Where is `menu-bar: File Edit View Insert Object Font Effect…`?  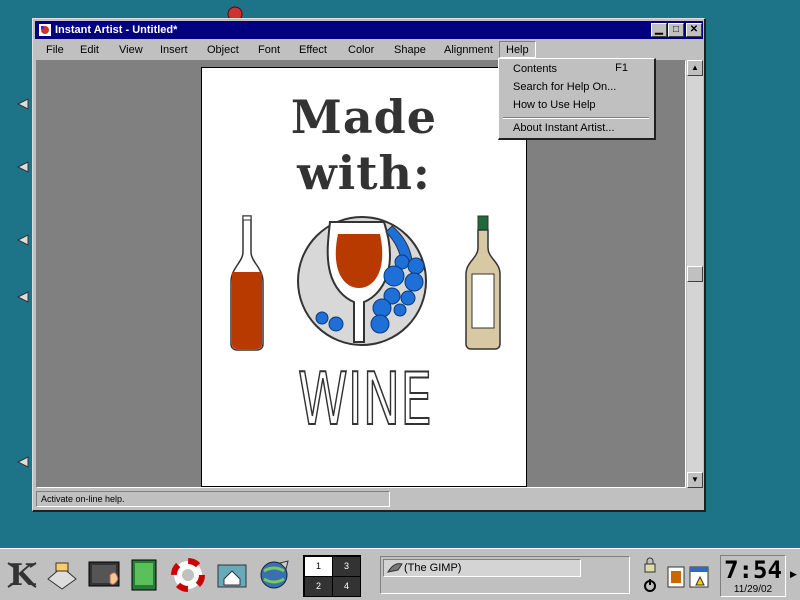 menu-bar: File Edit View Insert Object Font Effect… is located at coordinates (369, 49).